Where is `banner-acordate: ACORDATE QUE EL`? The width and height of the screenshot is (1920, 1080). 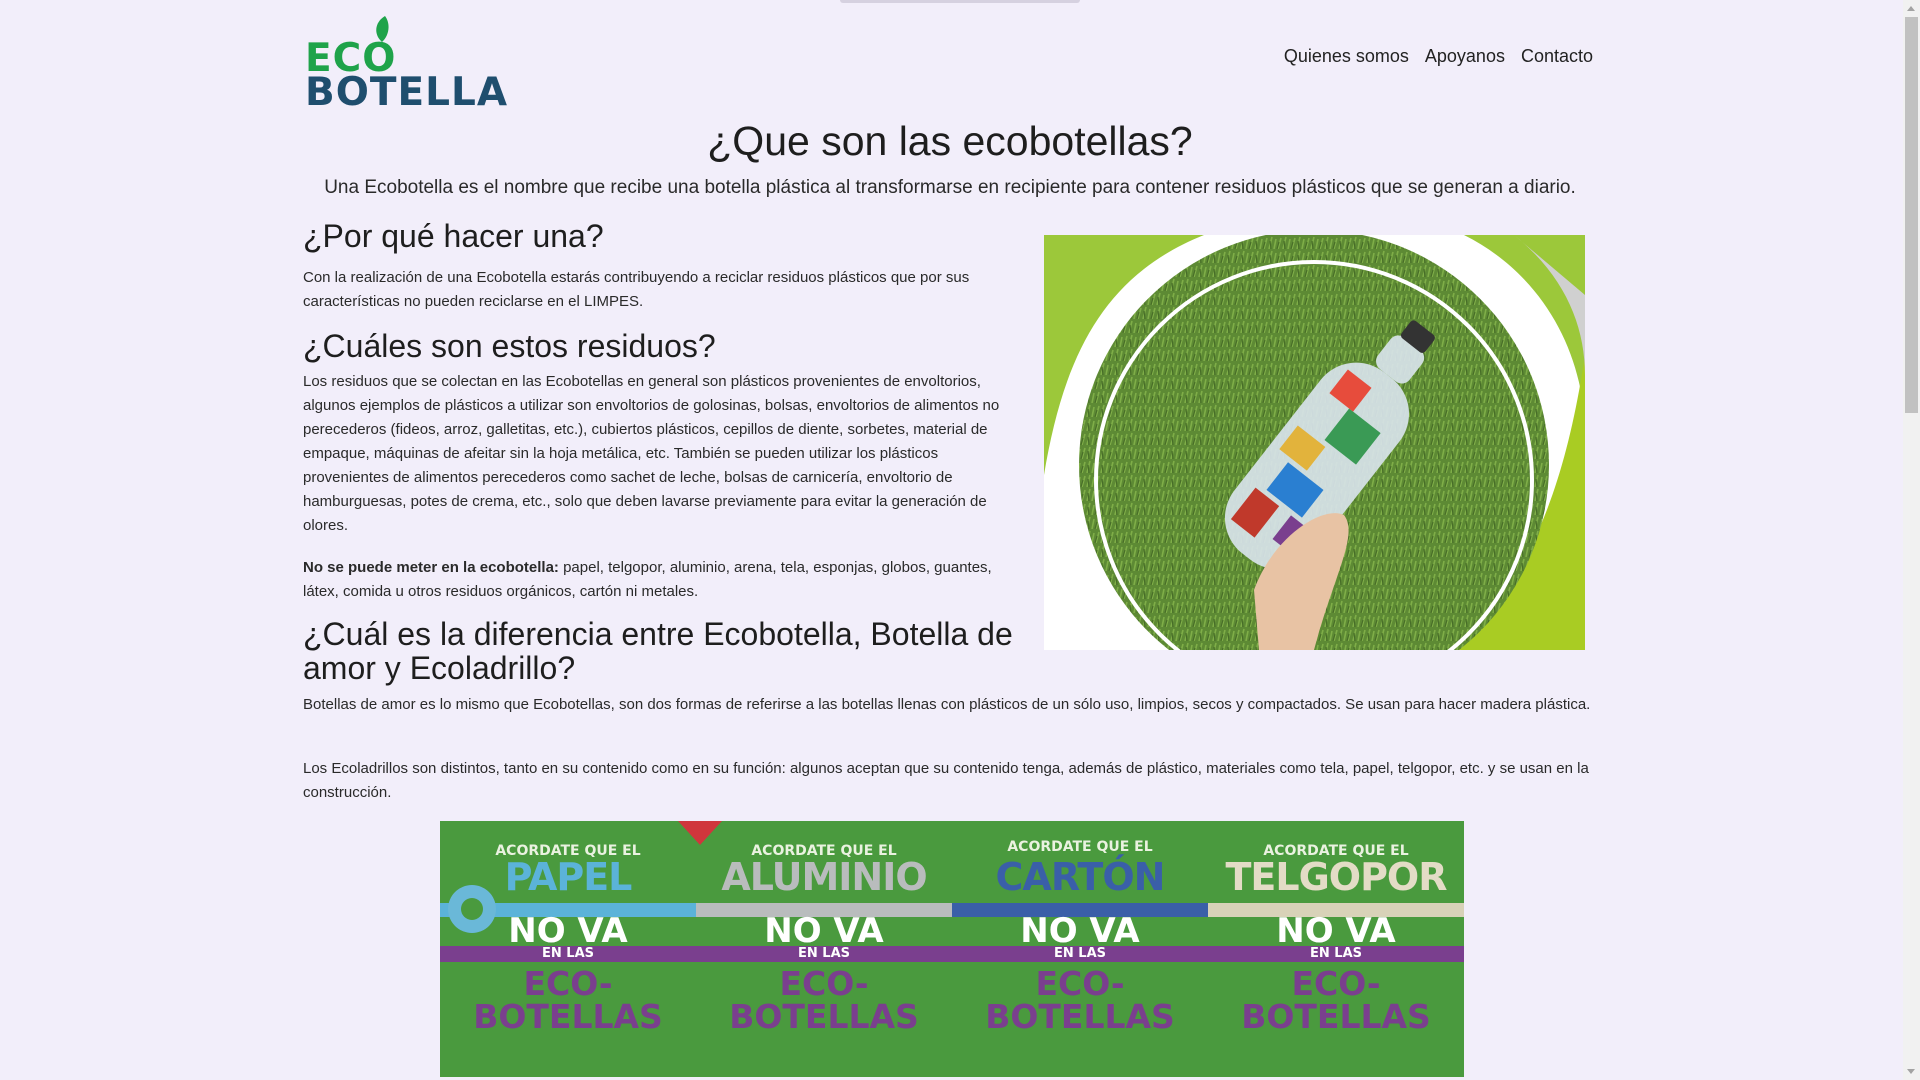 banner-acordate: ACORDATE QUE EL is located at coordinates (1080, 847).